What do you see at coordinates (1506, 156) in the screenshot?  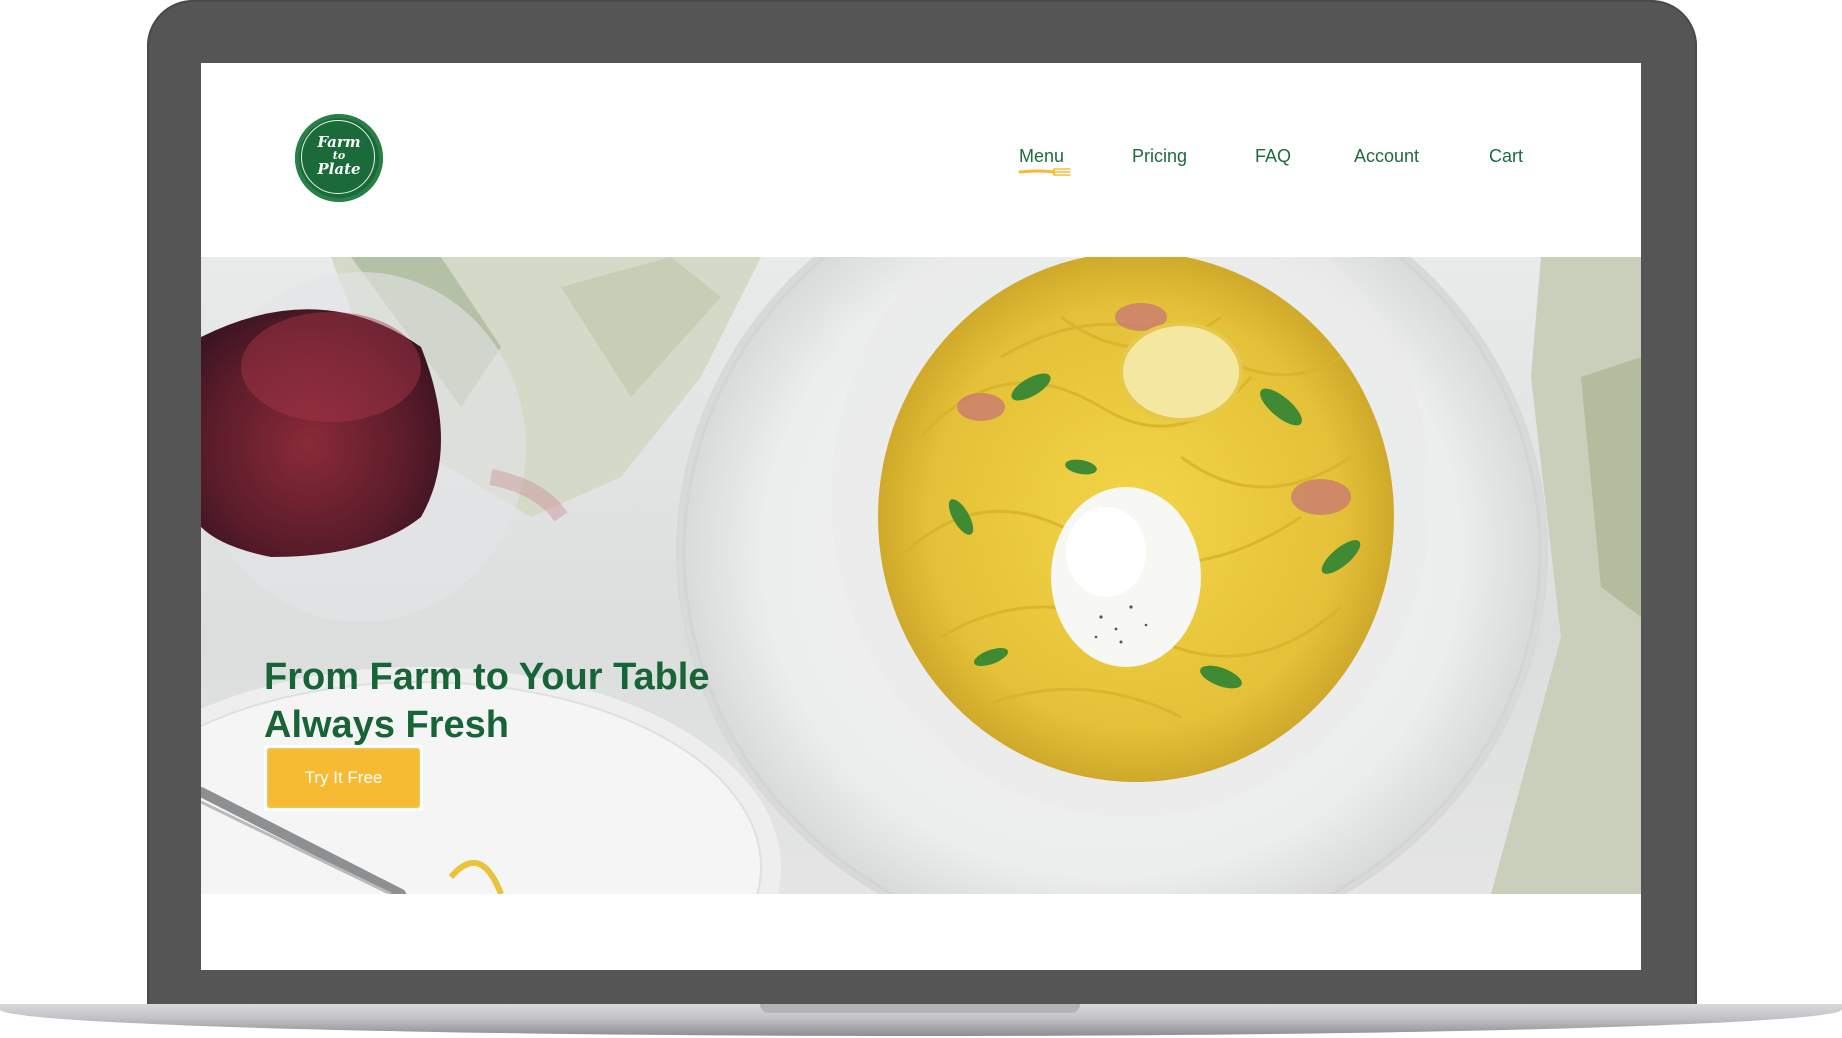 I see `nav-item-cart: Cart` at bounding box center [1506, 156].